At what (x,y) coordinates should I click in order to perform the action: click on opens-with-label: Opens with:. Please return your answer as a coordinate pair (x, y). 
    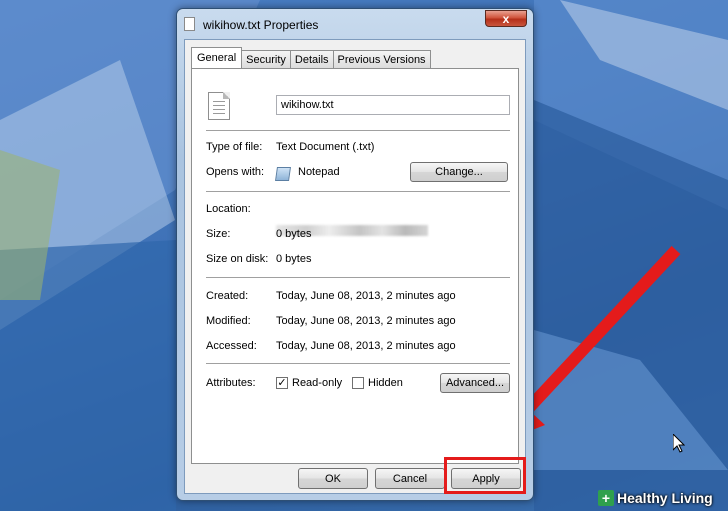
    Looking at the image, I should click on (235, 172).